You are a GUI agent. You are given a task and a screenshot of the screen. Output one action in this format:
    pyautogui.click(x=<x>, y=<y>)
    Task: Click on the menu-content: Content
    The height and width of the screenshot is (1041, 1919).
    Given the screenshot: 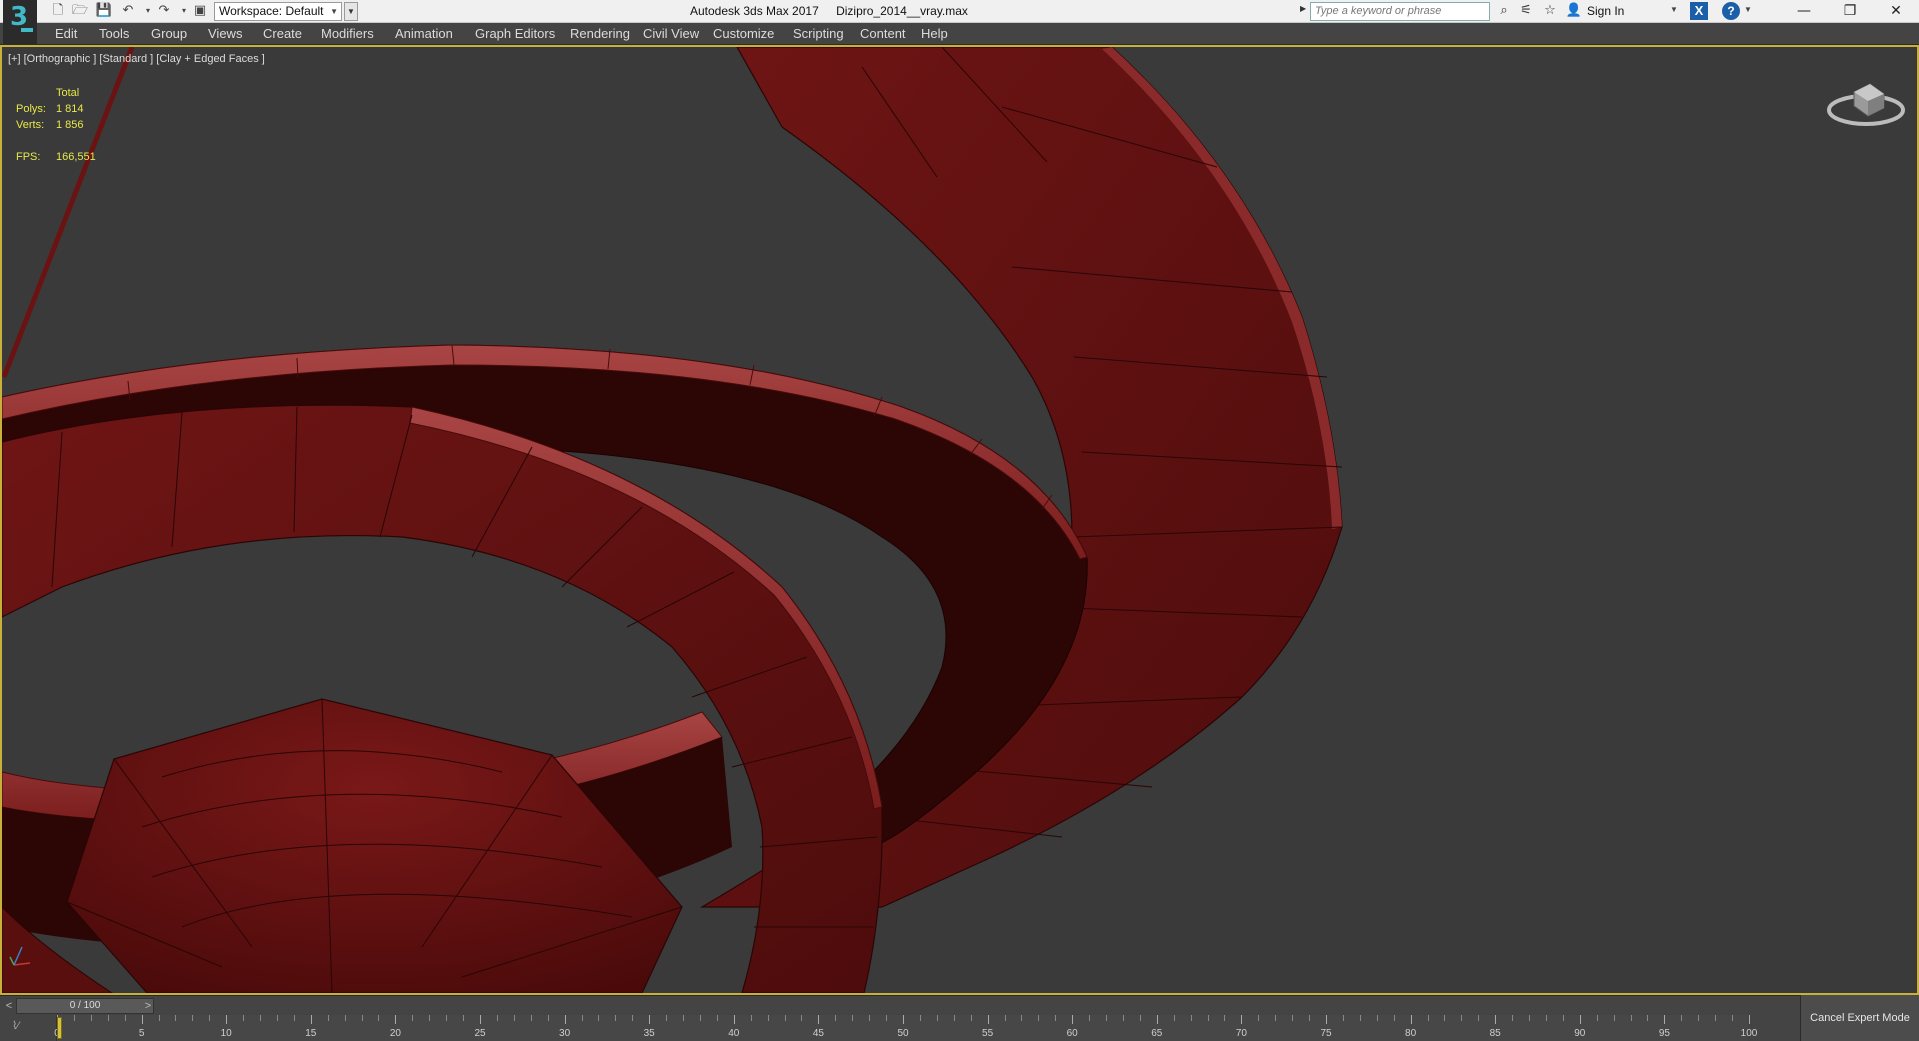 What is the action you would take?
    pyautogui.click(x=883, y=33)
    